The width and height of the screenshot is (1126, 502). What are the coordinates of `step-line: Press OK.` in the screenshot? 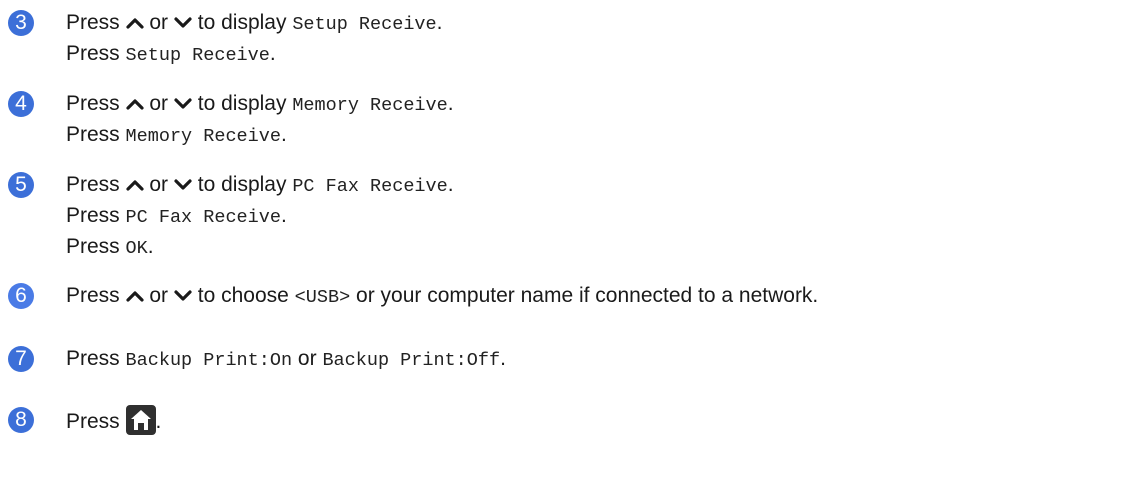 It's located at (260, 247).